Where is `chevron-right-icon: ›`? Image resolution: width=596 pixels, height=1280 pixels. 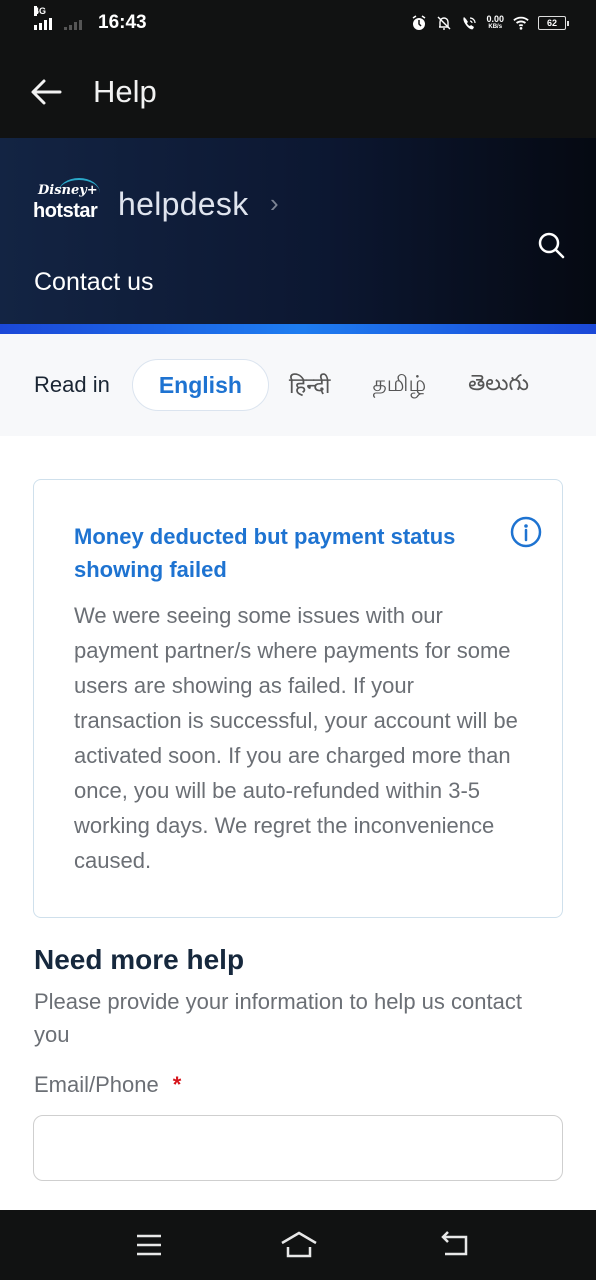 chevron-right-icon: › is located at coordinates (274, 203).